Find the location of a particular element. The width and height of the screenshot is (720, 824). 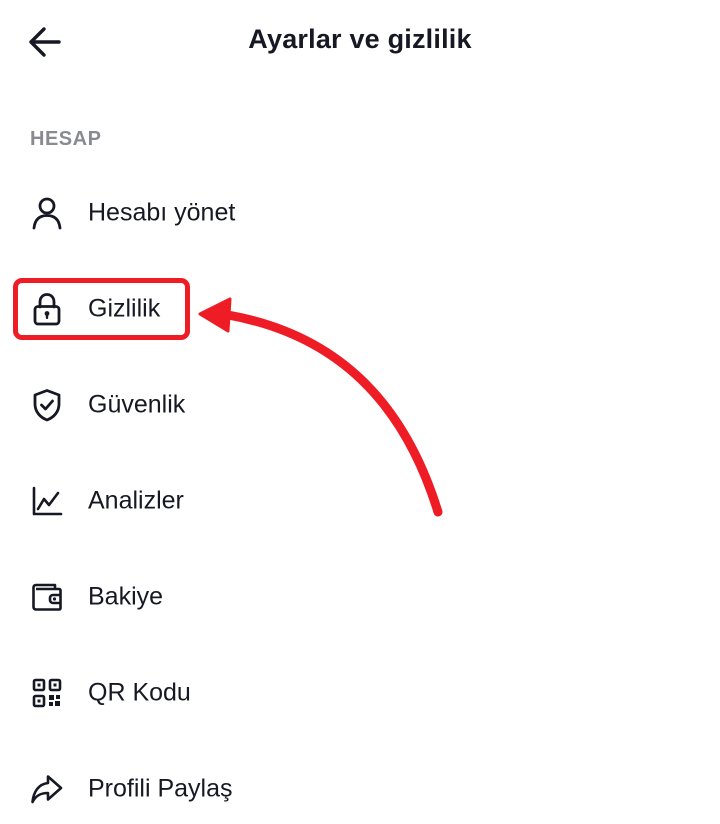

page-title: Ayarlar ve gizlilik is located at coordinates (360, 39).